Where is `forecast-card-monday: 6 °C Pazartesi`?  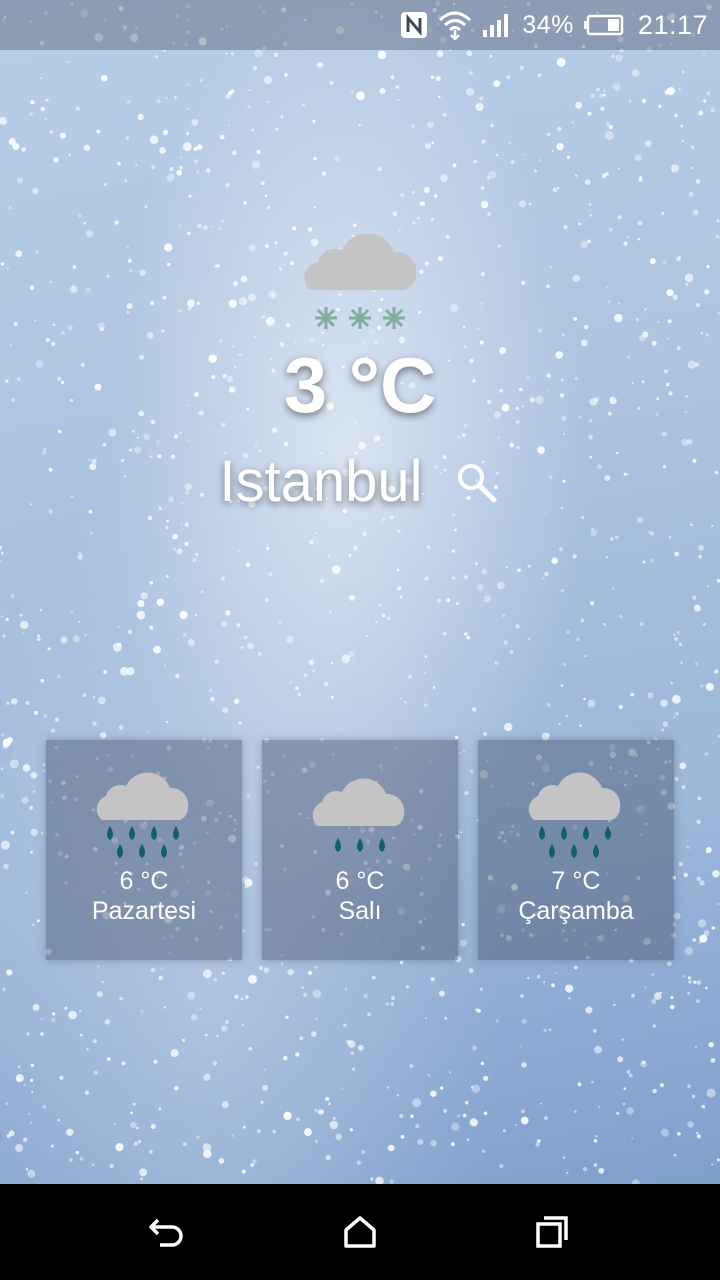
forecast-card-monday: 6 °C Pazartesi is located at coordinates (144, 850).